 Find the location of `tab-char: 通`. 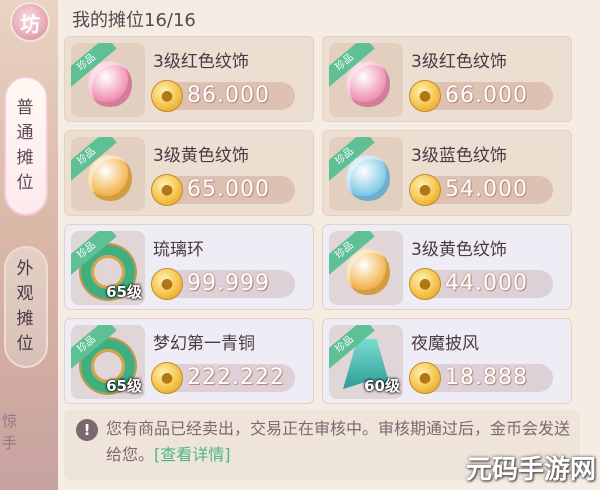

tab-char: 通 is located at coordinates (26, 133).